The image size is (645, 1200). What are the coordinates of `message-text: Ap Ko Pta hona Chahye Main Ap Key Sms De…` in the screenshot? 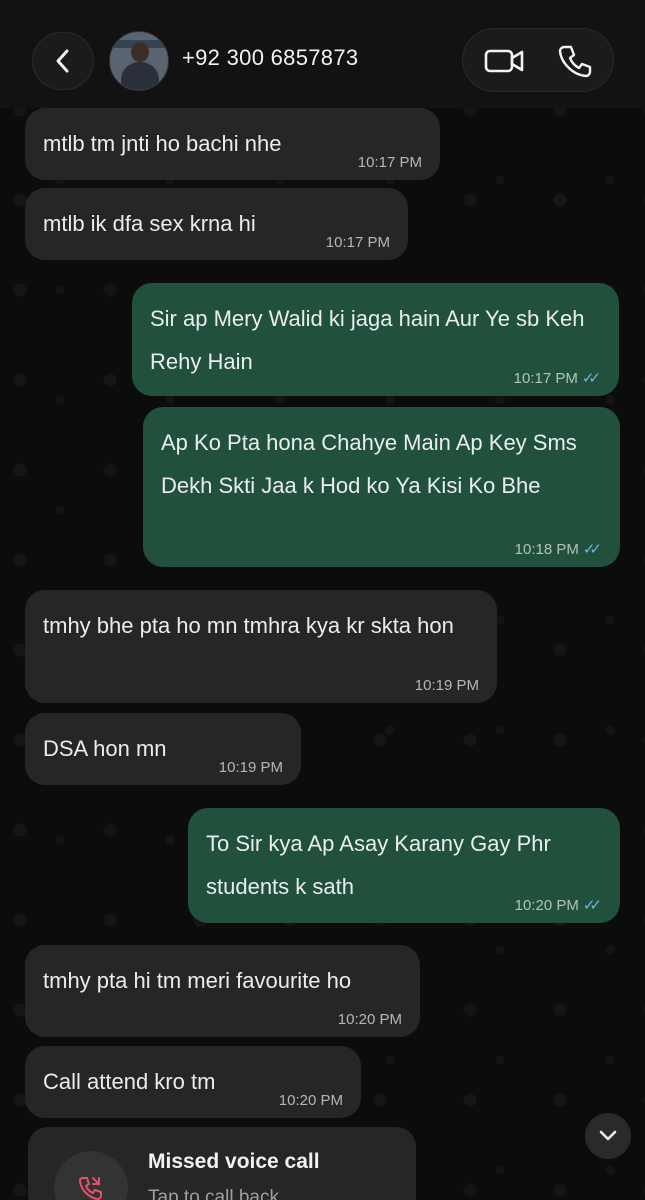 It's located at (372, 464).